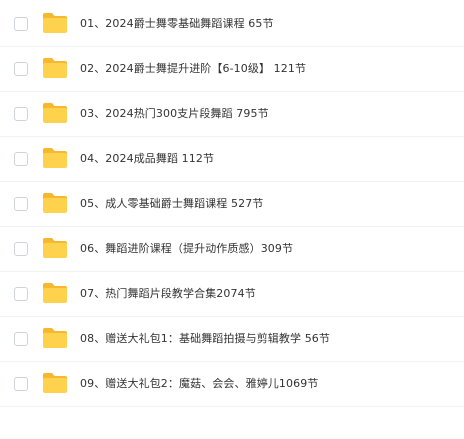  What do you see at coordinates (193, 69) in the screenshot?
I see `file-name: 02、2024爵士舞提升进阶【6-10级】 121节` at bounding box center [193, 69].